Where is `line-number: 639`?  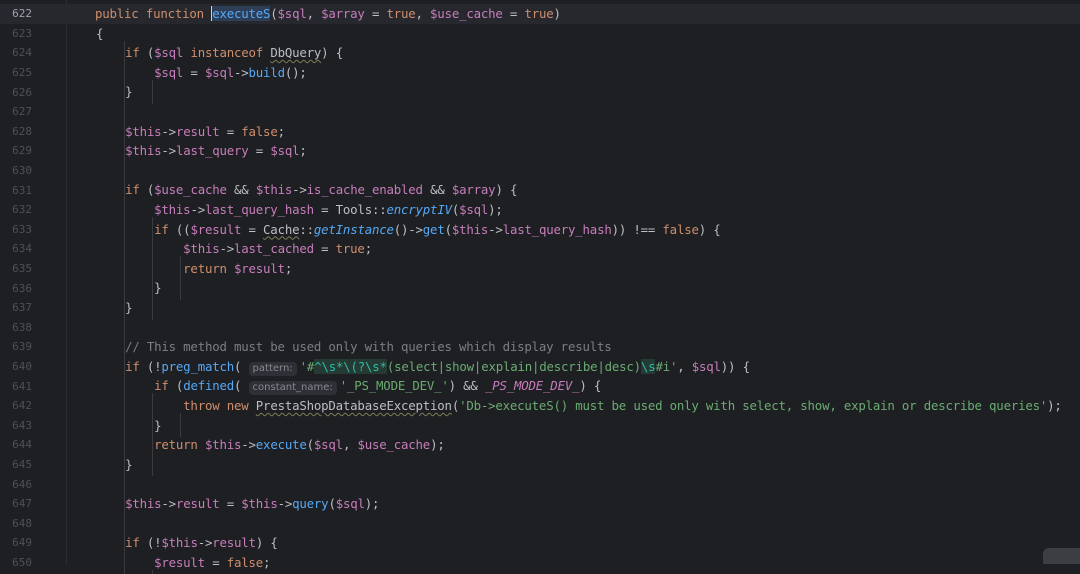
line-number: 639 is located at coordinates (22, 347).